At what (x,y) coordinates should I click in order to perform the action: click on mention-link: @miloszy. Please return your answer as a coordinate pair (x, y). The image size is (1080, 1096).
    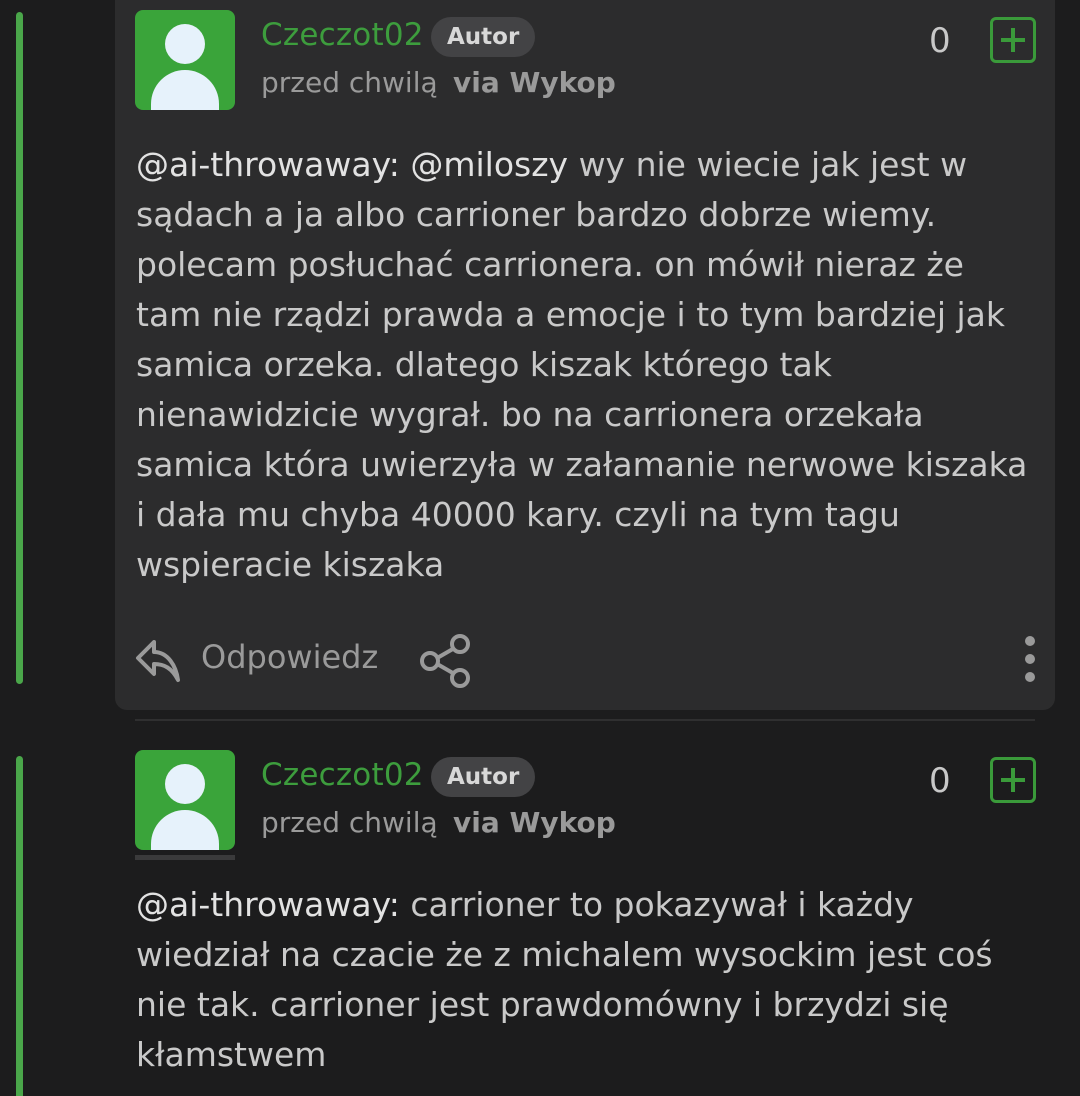
    Looking at the image, I should click on (489, 164).